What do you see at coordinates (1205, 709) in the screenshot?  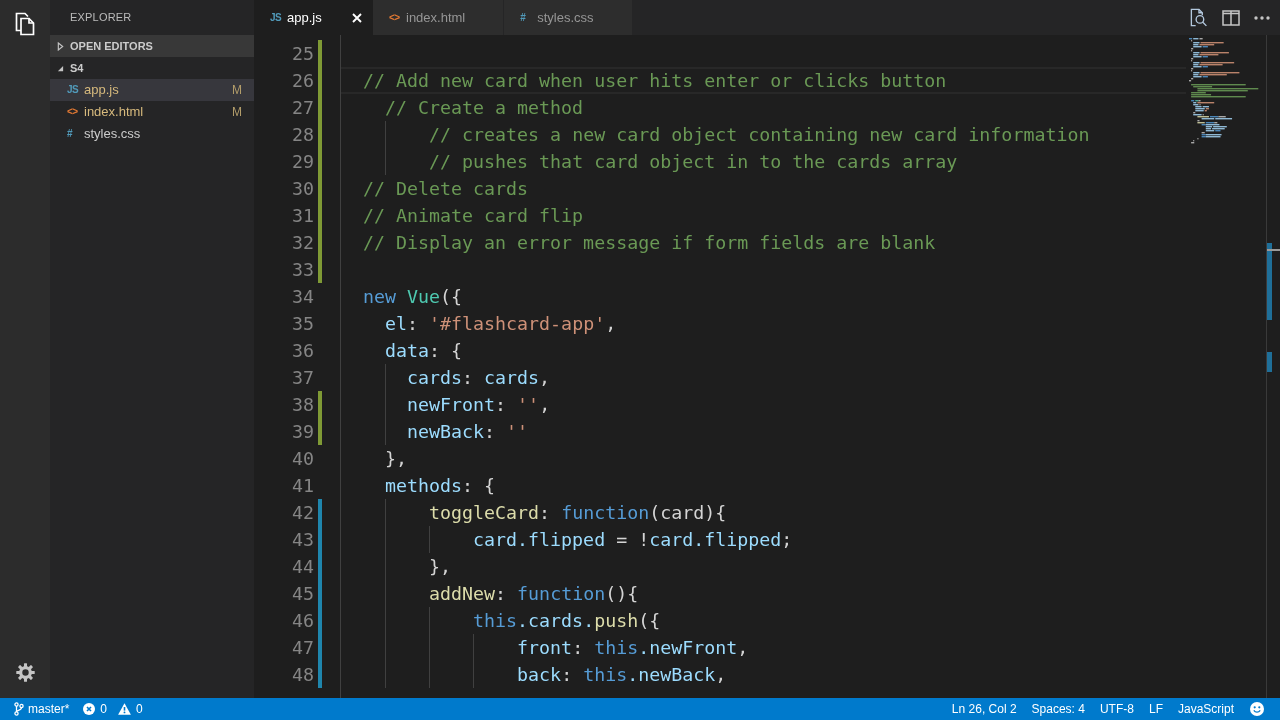 I see `language-mode: JavaScript` at bounding box center [1205, 709].